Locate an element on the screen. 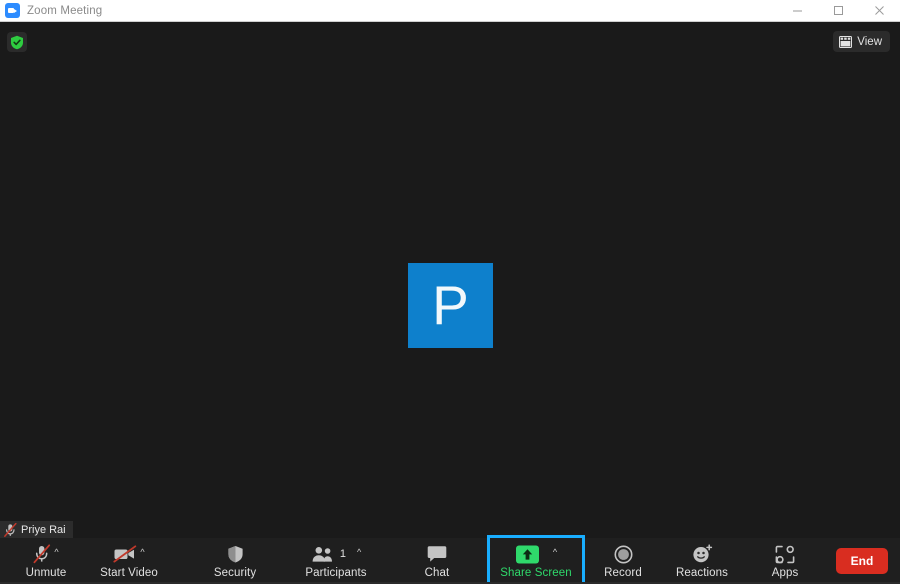 This screenshot has height=584, width=900. smiley-plus-icon is located at coordinates (702, 553).